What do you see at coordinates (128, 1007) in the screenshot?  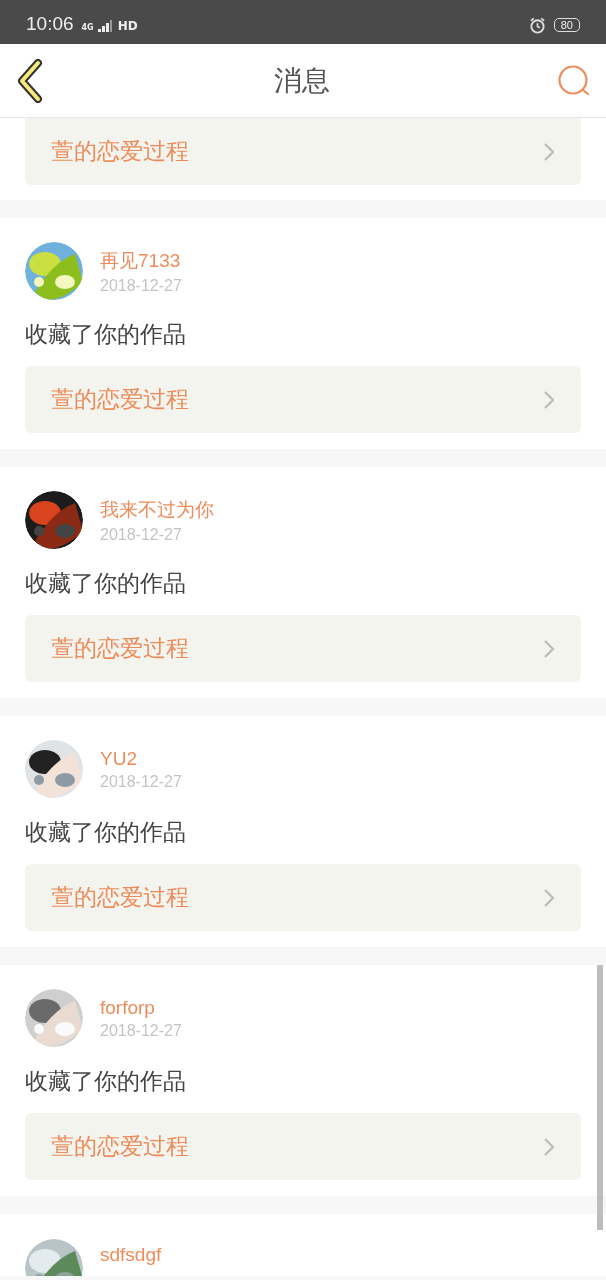 I see `user-name: forforp` at bounding box center [128, 1007].